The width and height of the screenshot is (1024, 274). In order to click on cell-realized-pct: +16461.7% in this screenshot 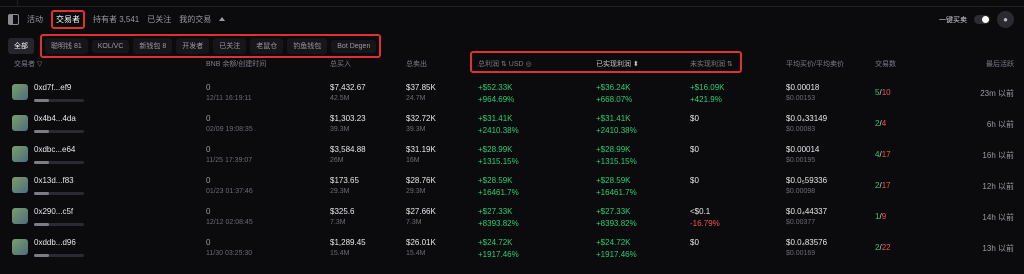, I will do `click(616, 192)`.